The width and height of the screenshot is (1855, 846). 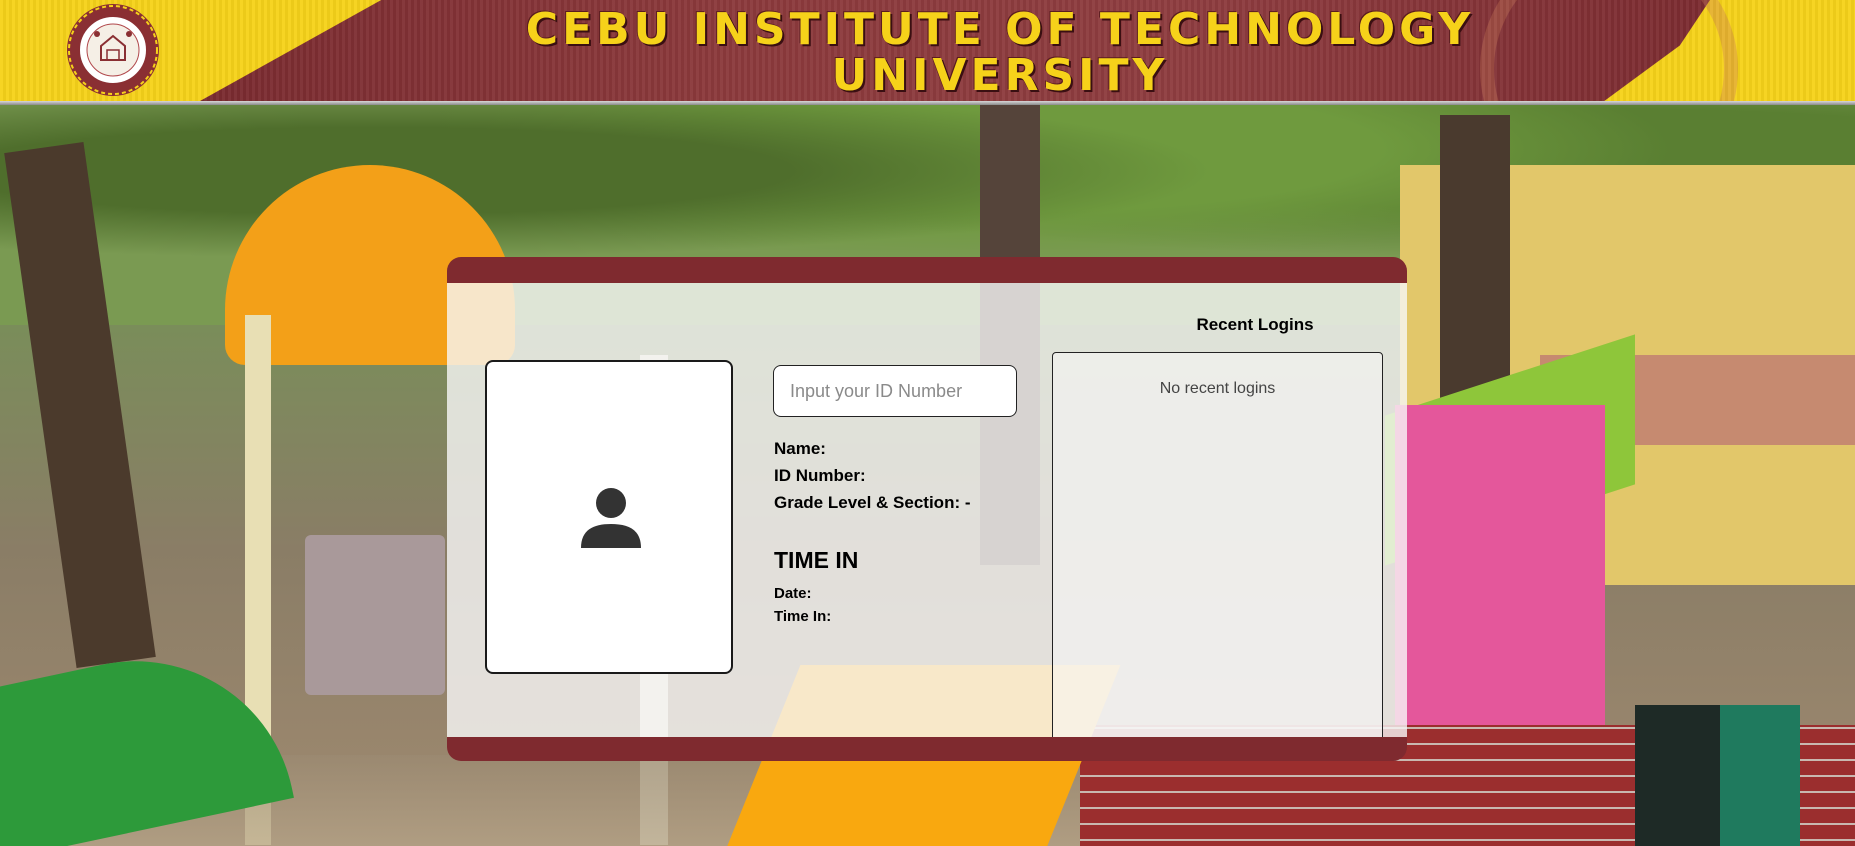 I want to click on time-in-label: Time In:, so click(x=803, y=616).